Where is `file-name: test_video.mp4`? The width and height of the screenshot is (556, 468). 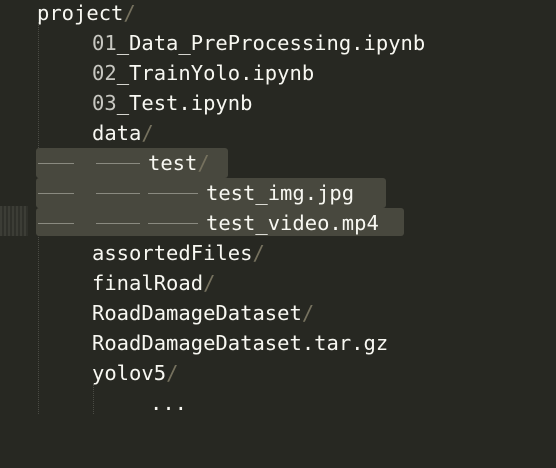 file-name: test_video.mp4 is located at coordinates (292, 223).